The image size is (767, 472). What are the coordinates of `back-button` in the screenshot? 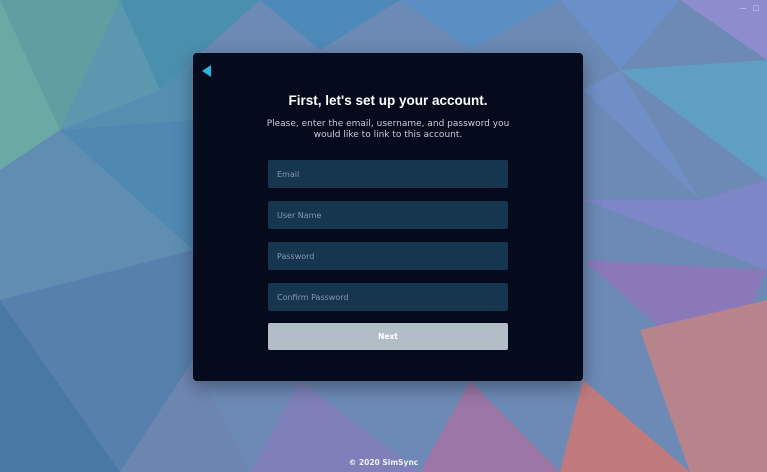 It's located at (209, 71).